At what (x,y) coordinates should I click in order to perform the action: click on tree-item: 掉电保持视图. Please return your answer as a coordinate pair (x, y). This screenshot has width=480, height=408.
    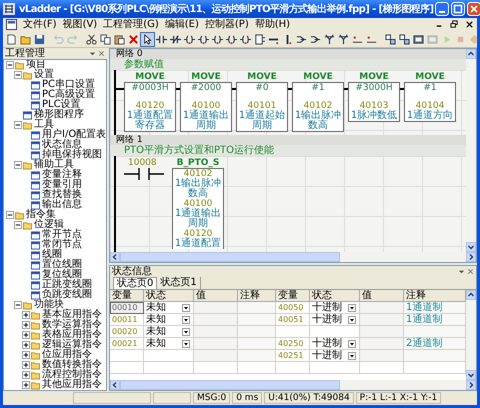
    Looking at the image, I should click on (72, 155).